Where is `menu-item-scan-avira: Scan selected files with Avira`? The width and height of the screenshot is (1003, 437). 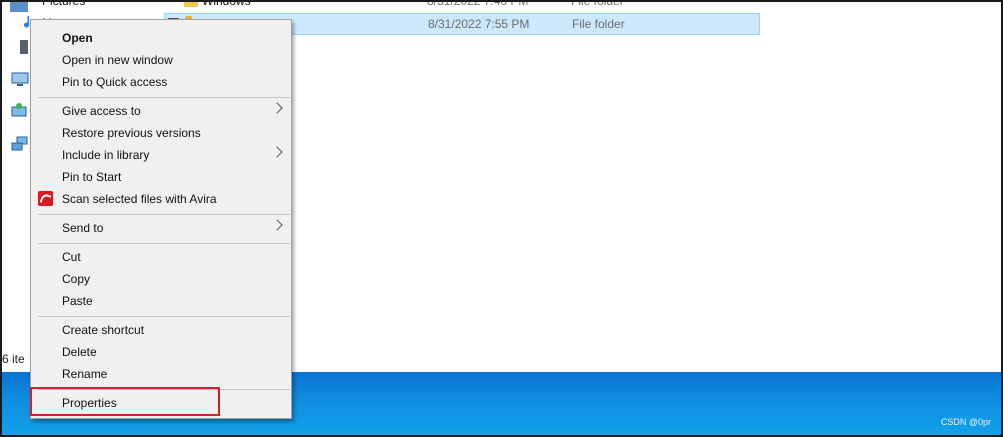
menu-item-scan-avira: Scan selected files with Avira is located at coordinates (161, 199).